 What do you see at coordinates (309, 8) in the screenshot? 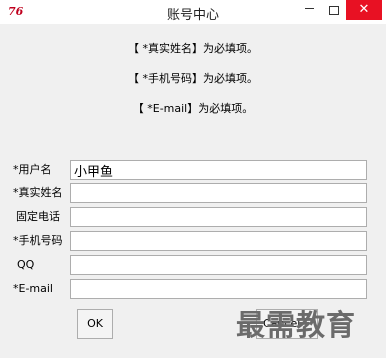
I see `minimize-icon` at bounding box center [309, 8].